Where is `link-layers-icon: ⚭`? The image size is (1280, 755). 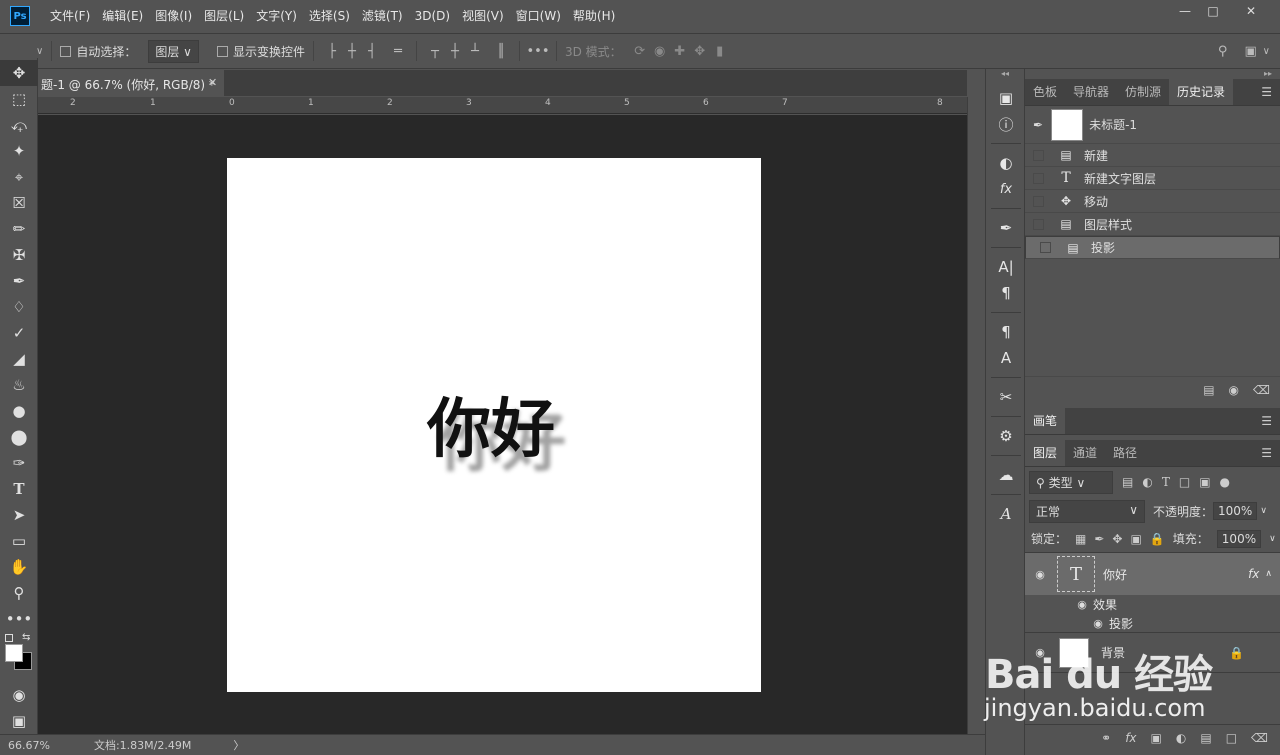 link-layers-icon: ⚭ is located at coordinates (1106, 738).